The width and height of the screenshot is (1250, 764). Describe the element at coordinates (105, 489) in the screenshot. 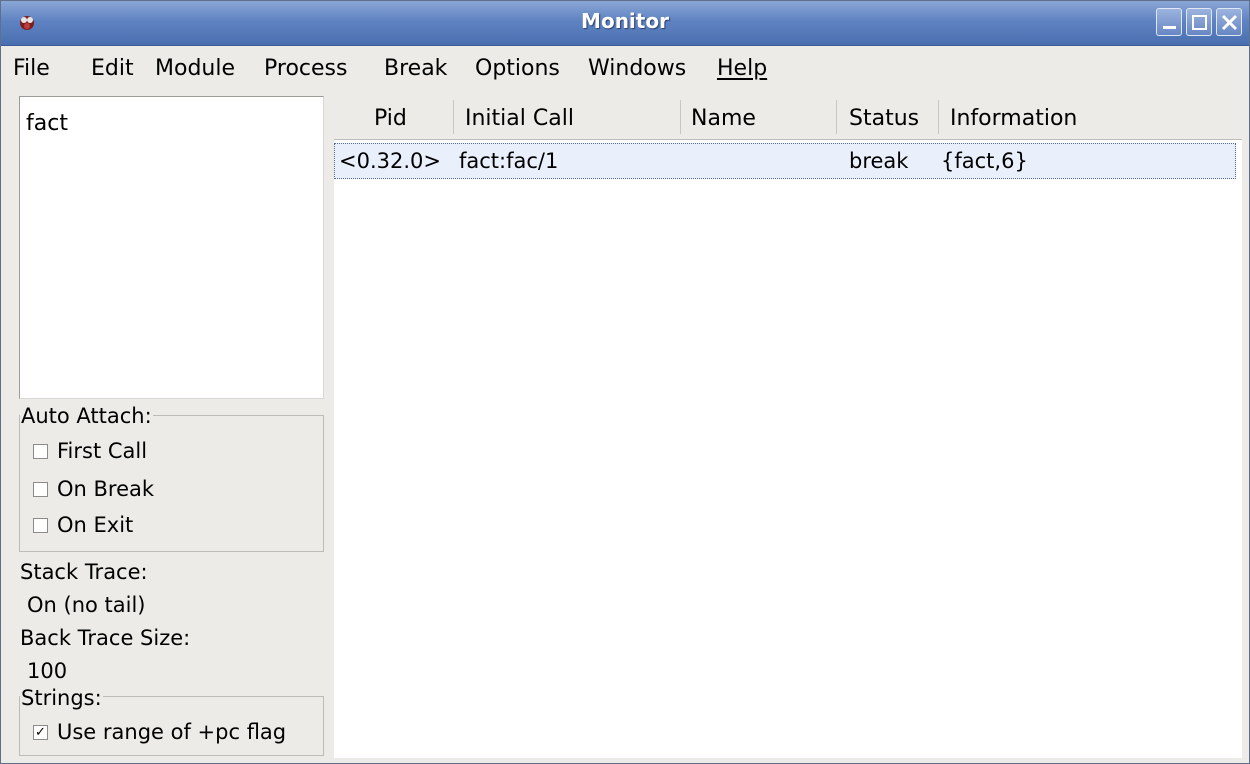

I see `on-break-label: On Break` at that location.